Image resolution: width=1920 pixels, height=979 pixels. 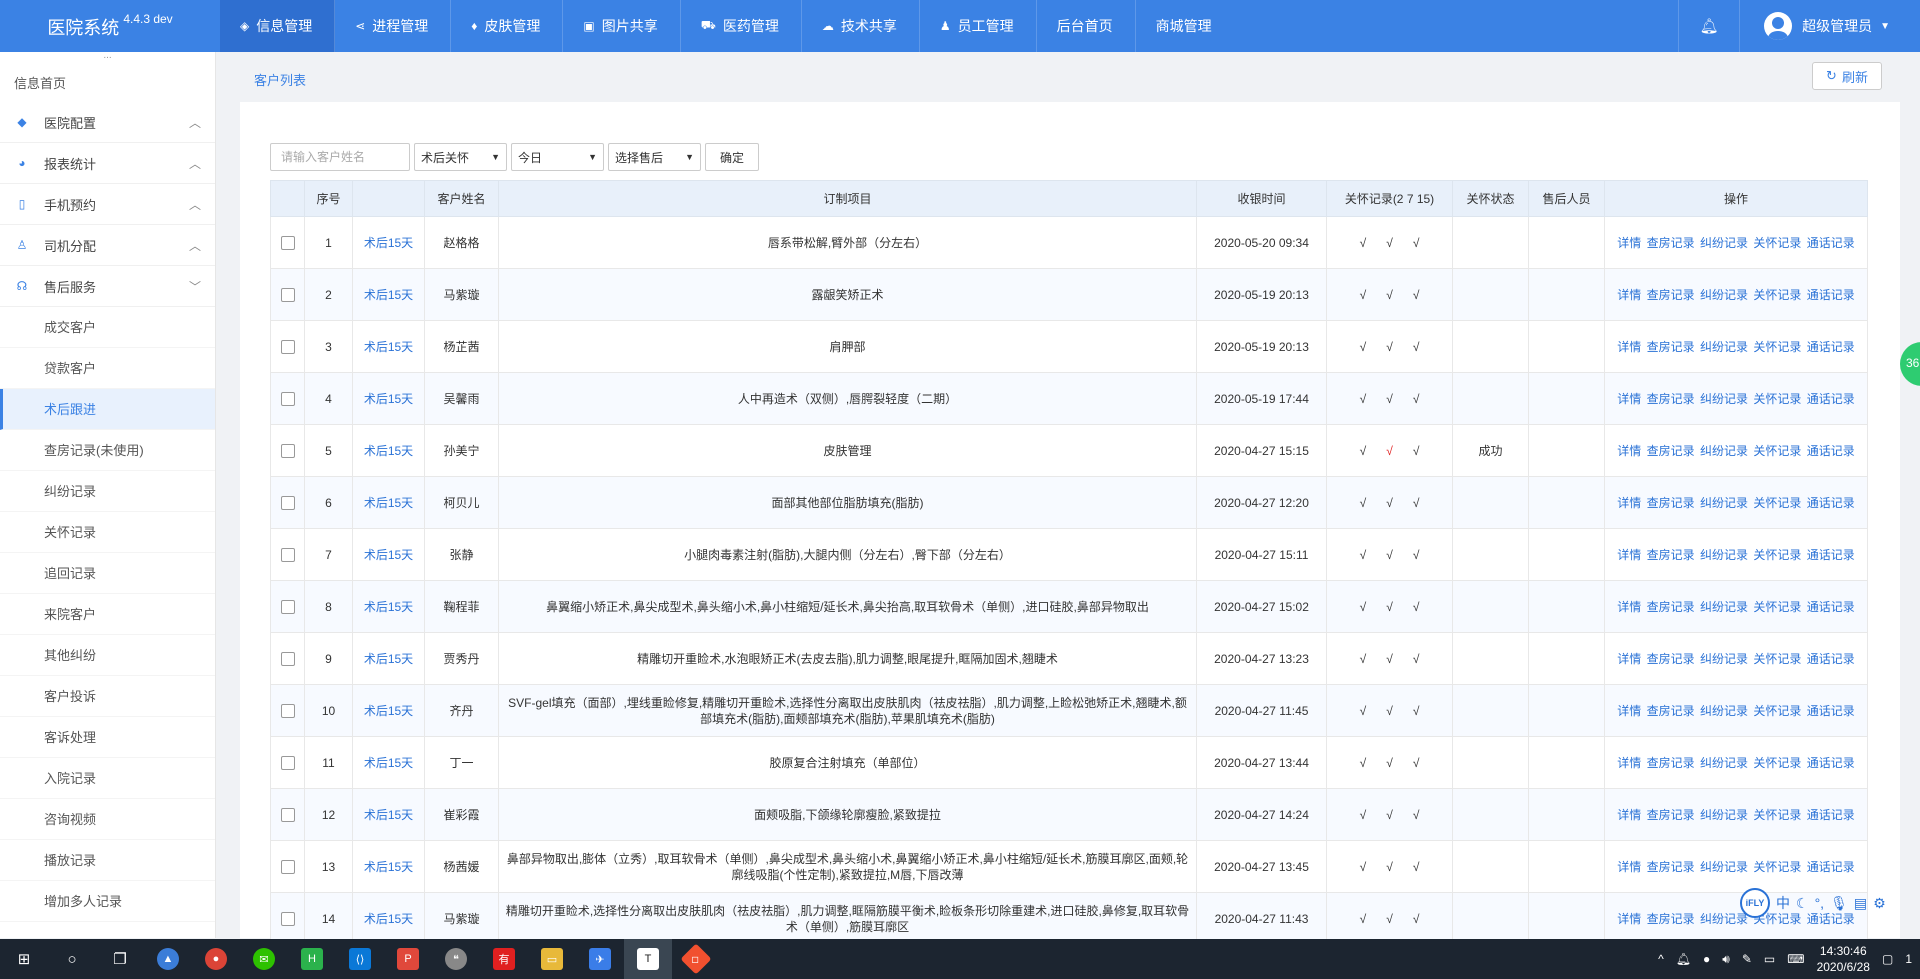 I want to click on notification-count: 1, so click(x=1908, y=959).